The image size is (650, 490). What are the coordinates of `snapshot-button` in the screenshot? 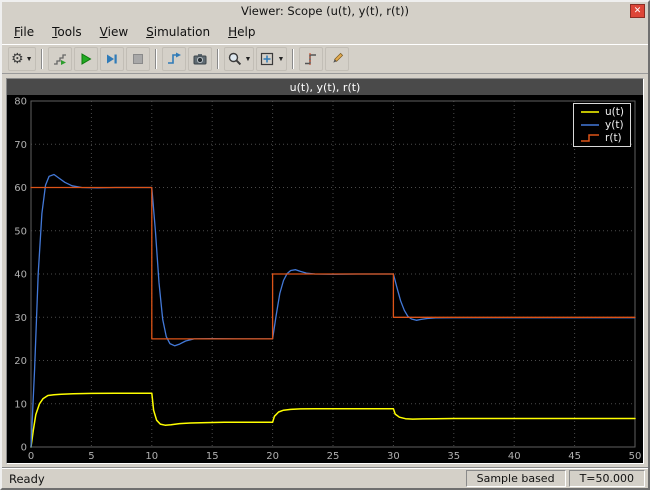 It's located at (199, 59).